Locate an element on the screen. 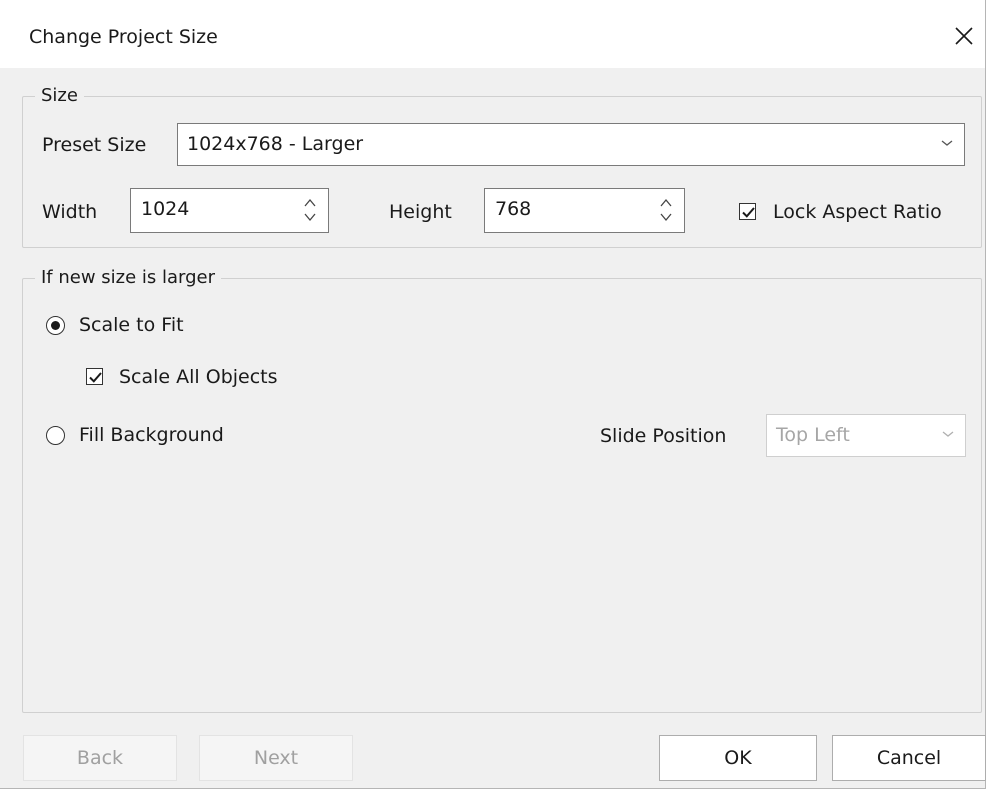 The image size is (986, 789). dialog-title: Change Project Size is located at coordinates (123, 37).